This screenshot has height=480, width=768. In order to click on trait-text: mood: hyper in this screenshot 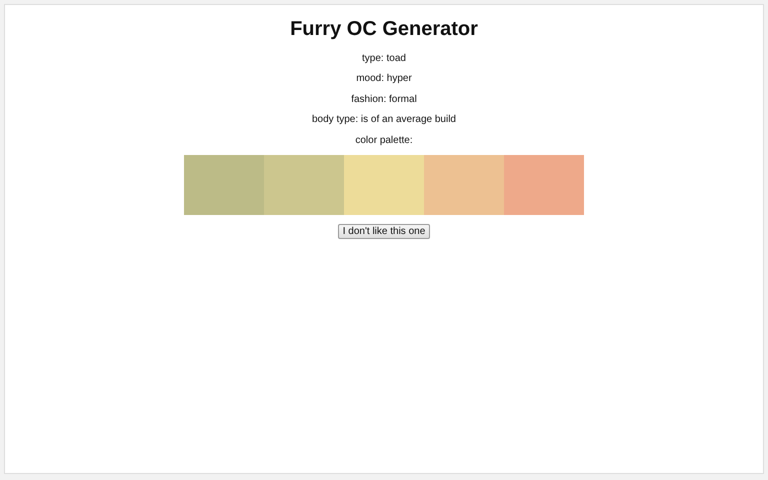, I will do `click(384, 79)`.